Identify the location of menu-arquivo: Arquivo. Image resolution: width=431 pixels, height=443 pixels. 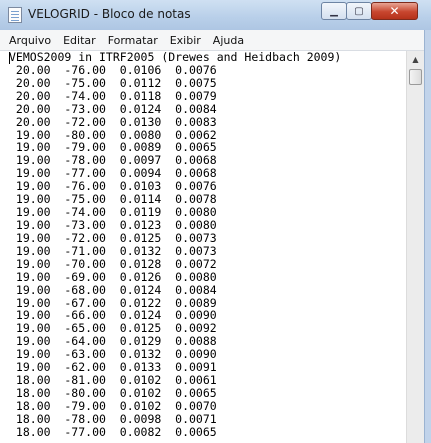
(28, 40).